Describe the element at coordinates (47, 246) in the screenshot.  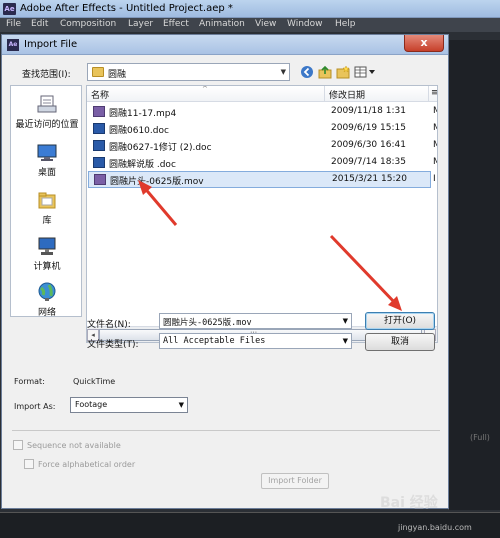
I see `computer-icon` at that location.